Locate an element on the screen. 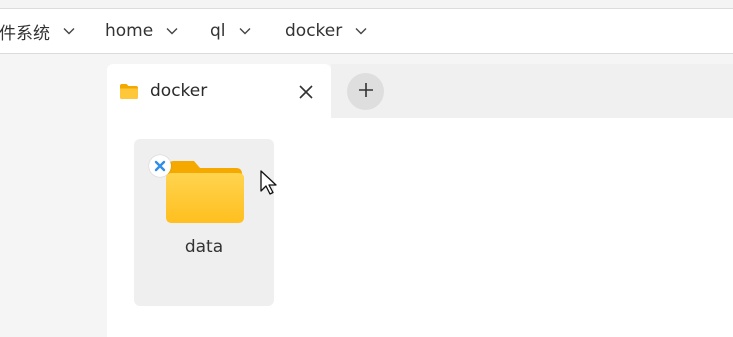 This screenshot has height=337, width=733. breadcrumb: 件系统 home ql docker is located at coordinates (366, 31).